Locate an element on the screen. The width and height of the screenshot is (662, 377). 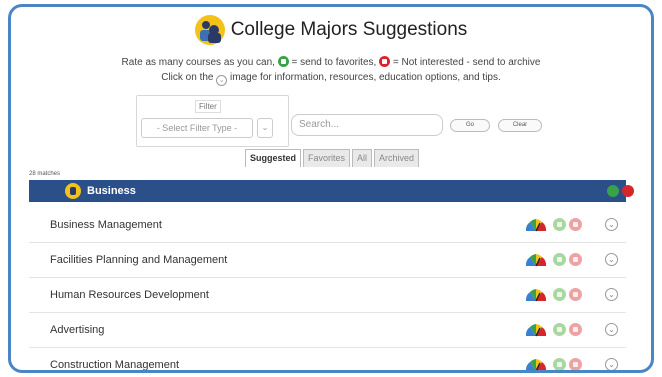
category-header-business: Business is located at coordinates (331, 191).